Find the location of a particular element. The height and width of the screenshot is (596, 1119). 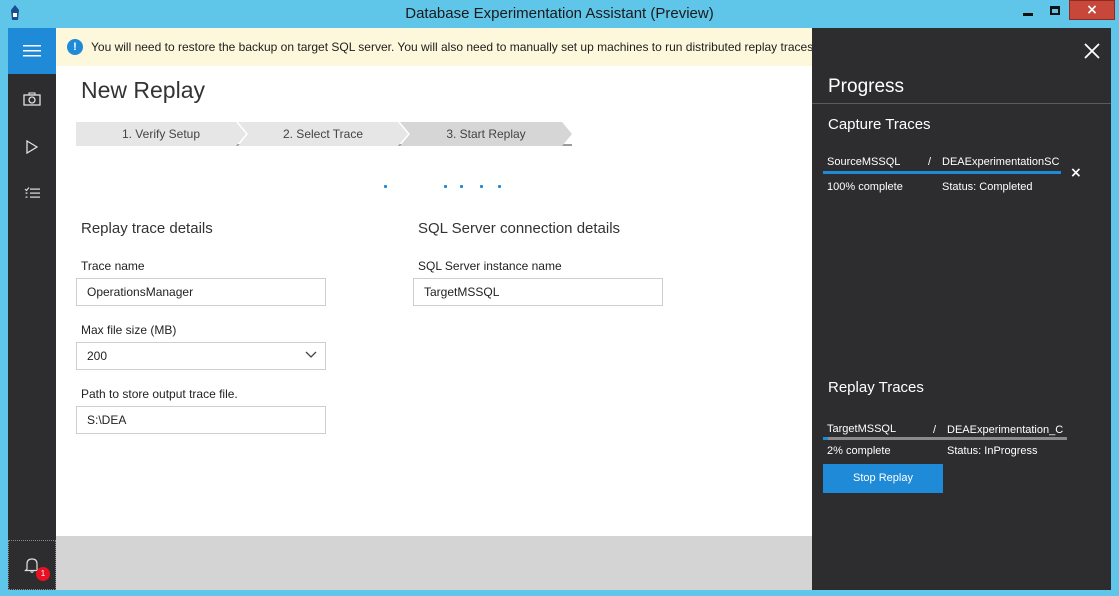

notification-count-badge: 1 is located at coordinates (43, 574).